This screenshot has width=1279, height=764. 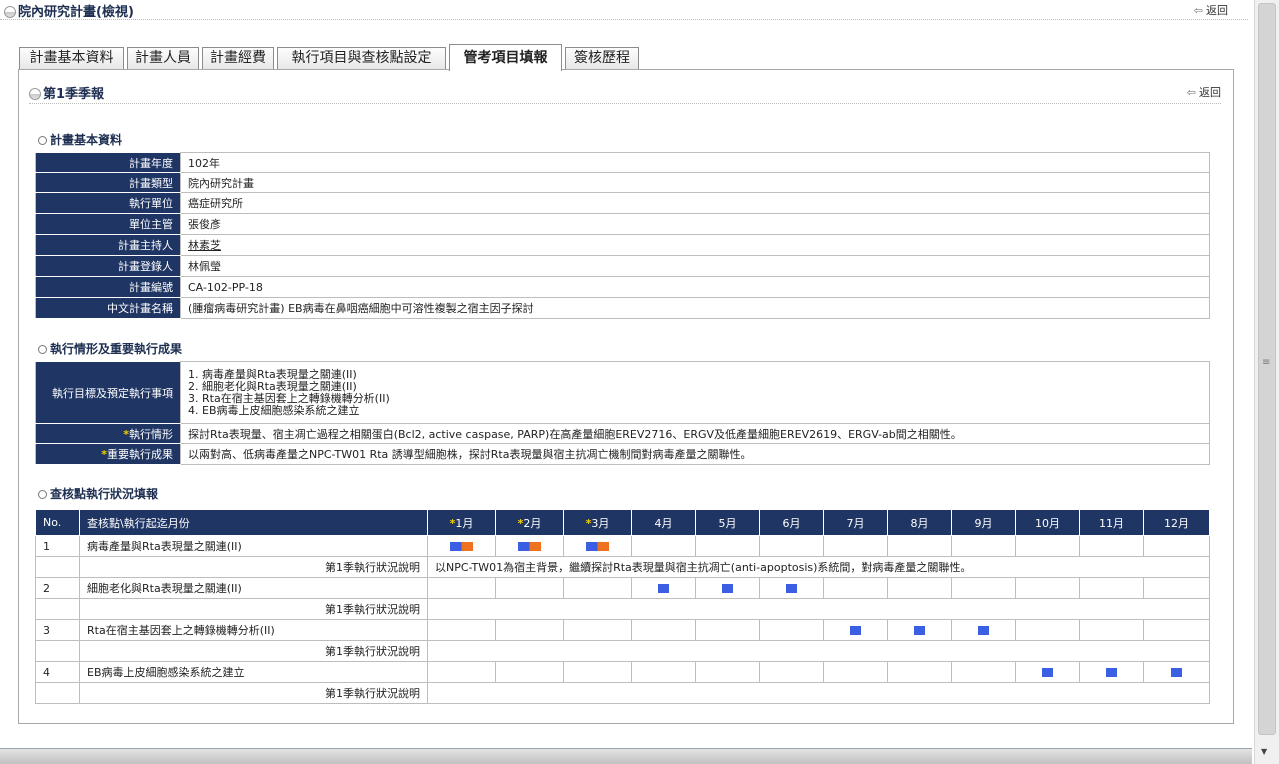 What do you see at coordinates (983, 522) in the screenshot?
I see `column-header-month: 9月` at bounding box center [983, 522].